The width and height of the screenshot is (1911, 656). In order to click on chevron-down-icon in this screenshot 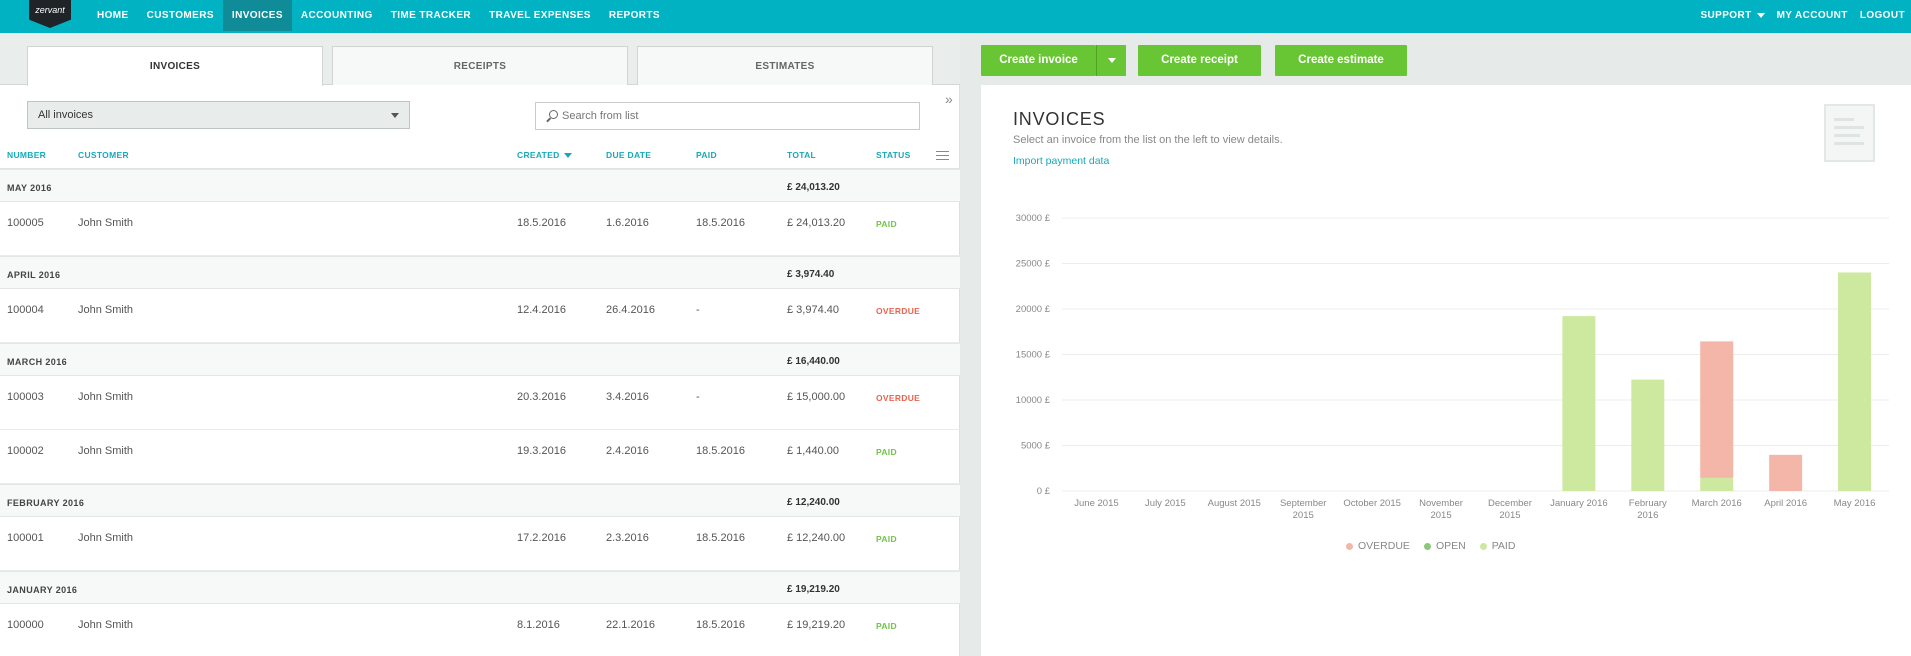, I will do `click(1112, 60)`.